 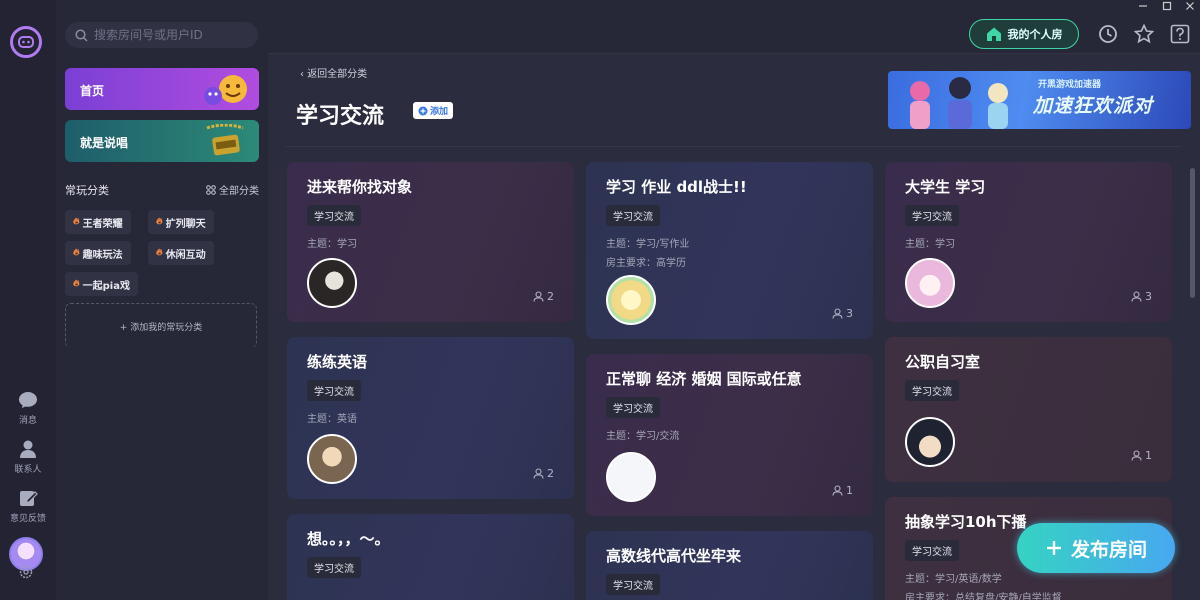 I want to click on publish-room-label: 发布房间, so click(x=1108, y=549).